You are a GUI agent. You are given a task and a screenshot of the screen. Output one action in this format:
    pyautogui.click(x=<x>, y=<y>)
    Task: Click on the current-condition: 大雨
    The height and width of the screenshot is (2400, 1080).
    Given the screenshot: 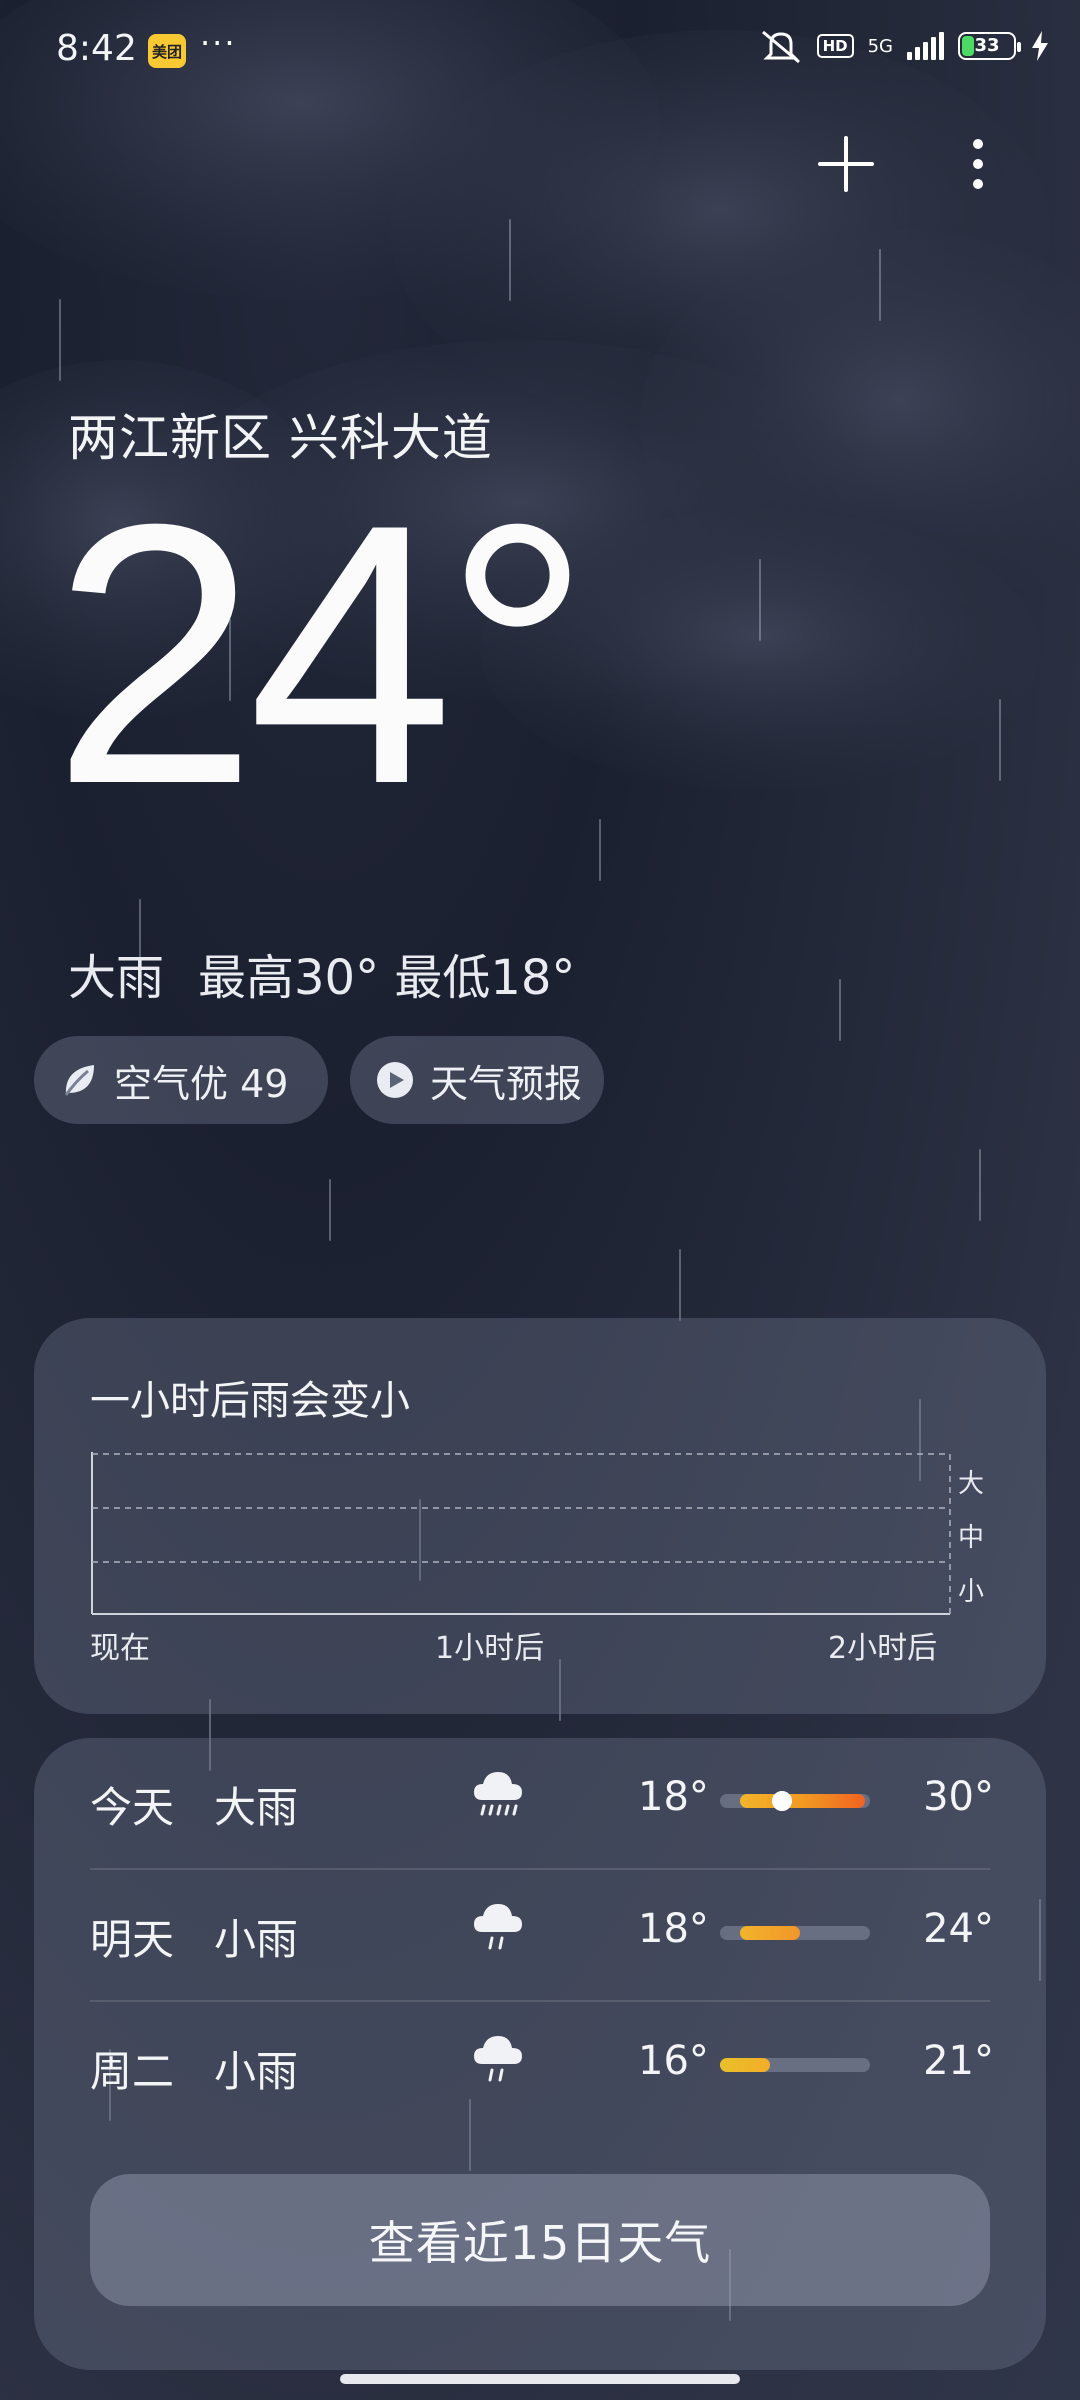 What is the action you would take?
    pyautogui.click(x=116, y=978)
    